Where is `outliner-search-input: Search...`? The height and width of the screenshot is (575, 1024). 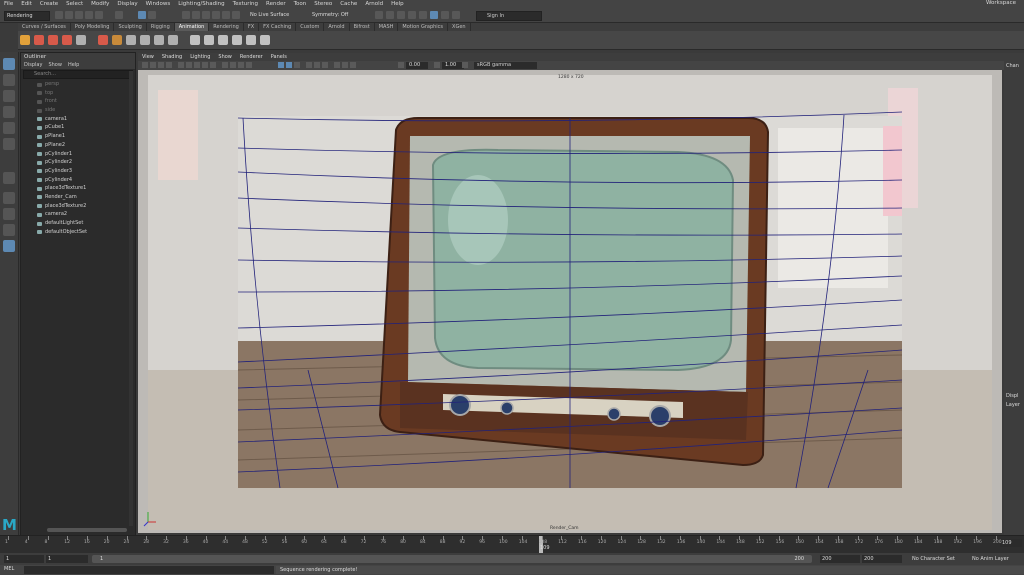 outliner-search-input: Search... is located at coordinates (78, 74).